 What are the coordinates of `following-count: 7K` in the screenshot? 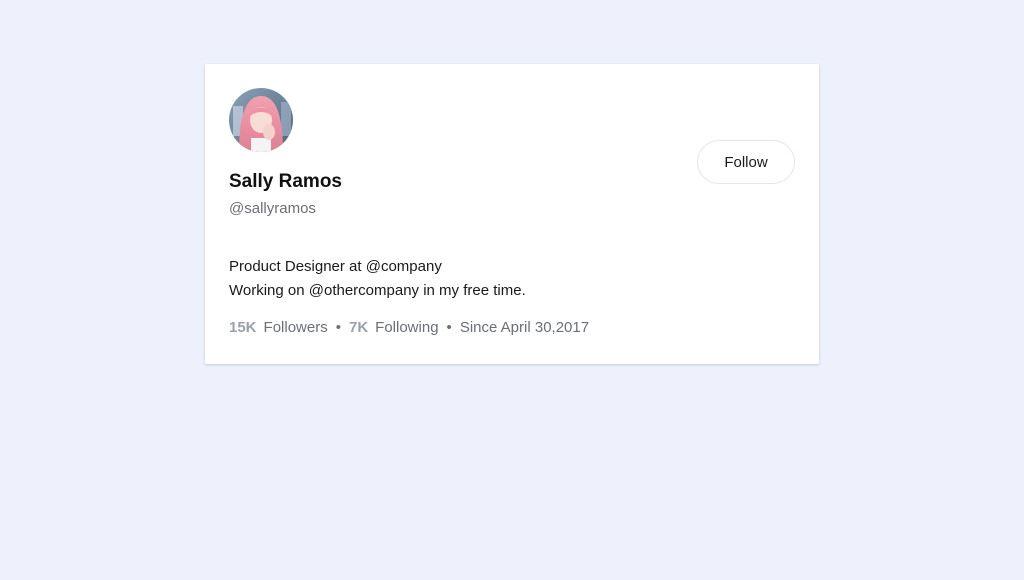 It's located at (358, 327).